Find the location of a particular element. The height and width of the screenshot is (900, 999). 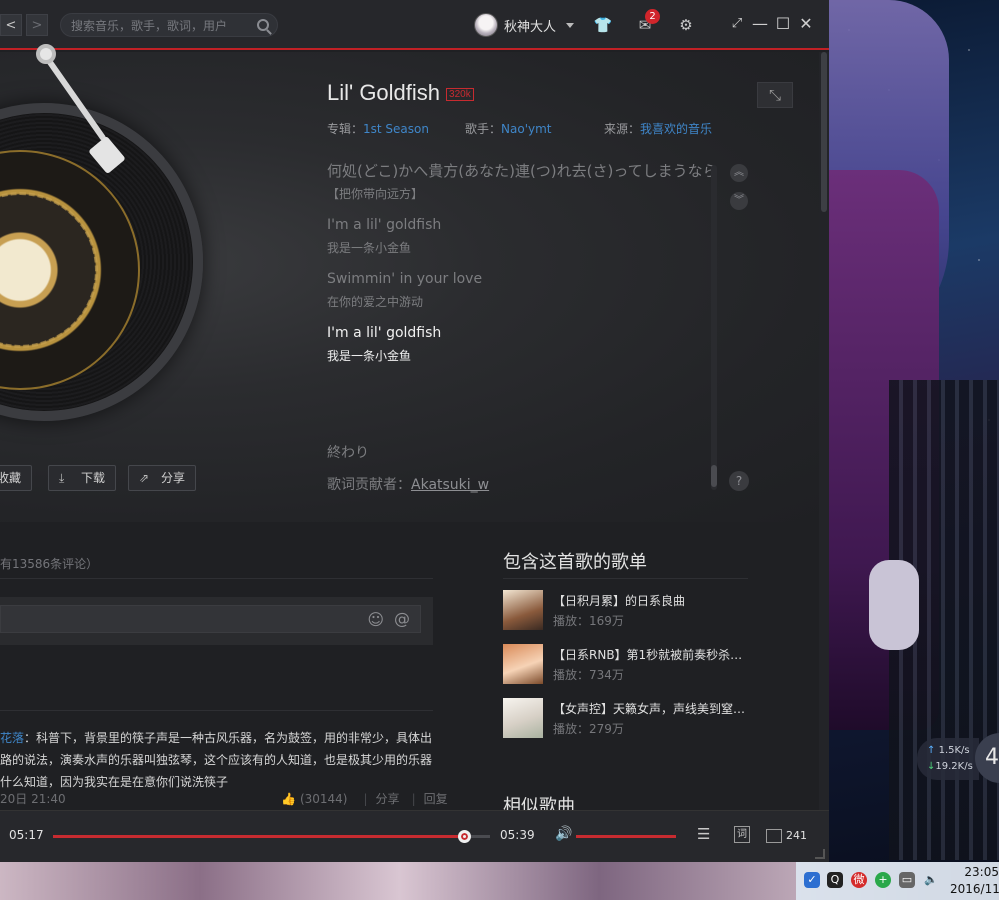

title-bar: < > 搜索音乐，歌手，歌词，用户 秋神大人 👕 ✉ 2 ⚙ ⤢ — ☐ ✕ is located at coordinates (414, 25).